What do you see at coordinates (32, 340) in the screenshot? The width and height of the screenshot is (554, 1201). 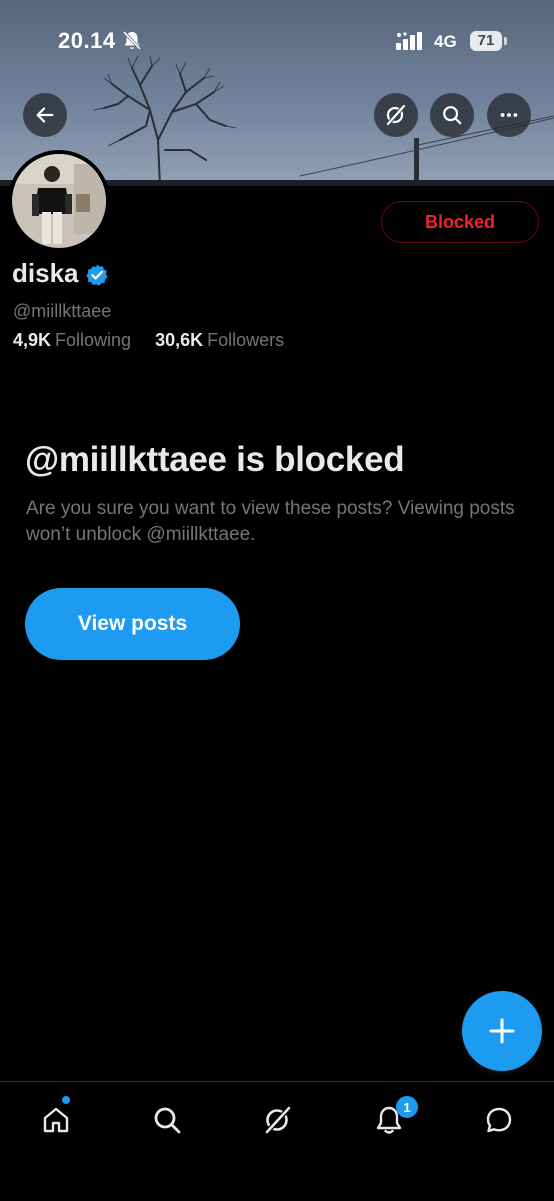 I see `following-count: 4,9K` at bounding box center [32, 340].